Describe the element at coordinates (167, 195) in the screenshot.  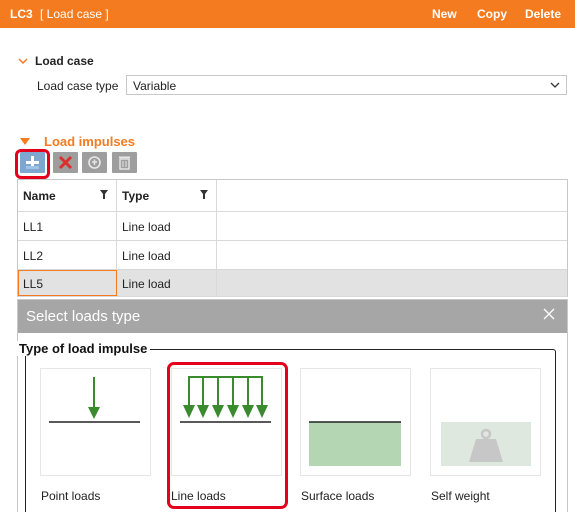
I see `column-header-type: Type` at that location.